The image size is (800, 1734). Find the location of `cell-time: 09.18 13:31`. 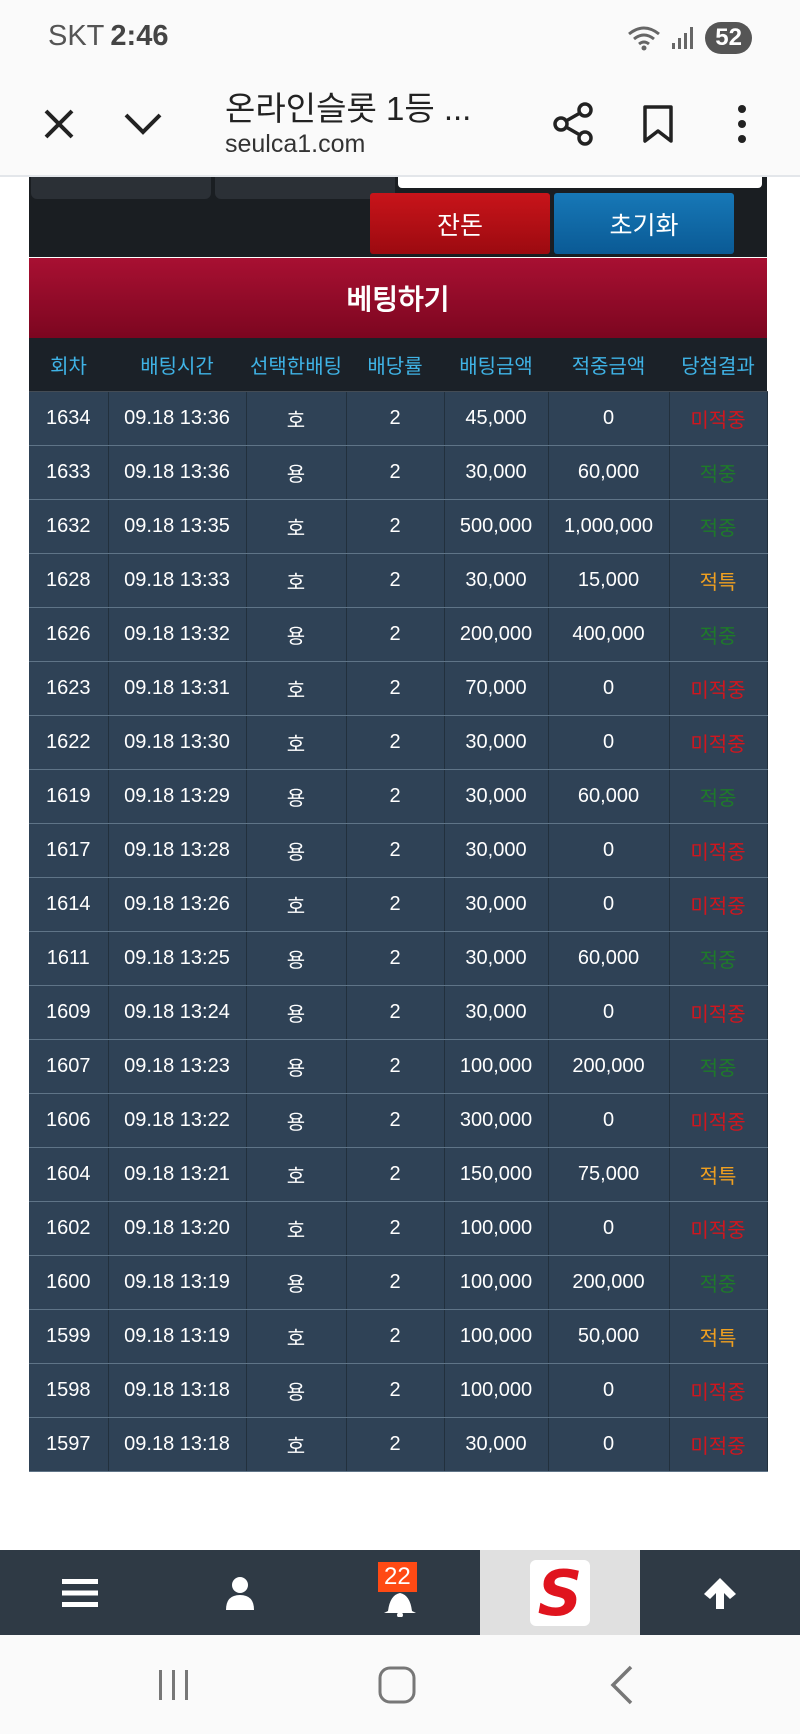

cell-time: 09.18 13:31 is located at coordinates (177, 688).